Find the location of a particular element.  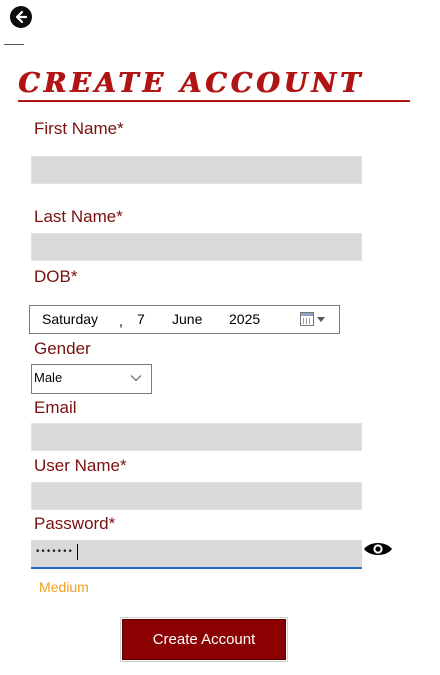

first-name-field is located at coordinates (196, 170).